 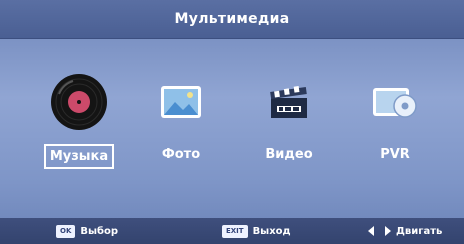 I want to click on menu-item-label: Музыка, so click(x=79, y=156).